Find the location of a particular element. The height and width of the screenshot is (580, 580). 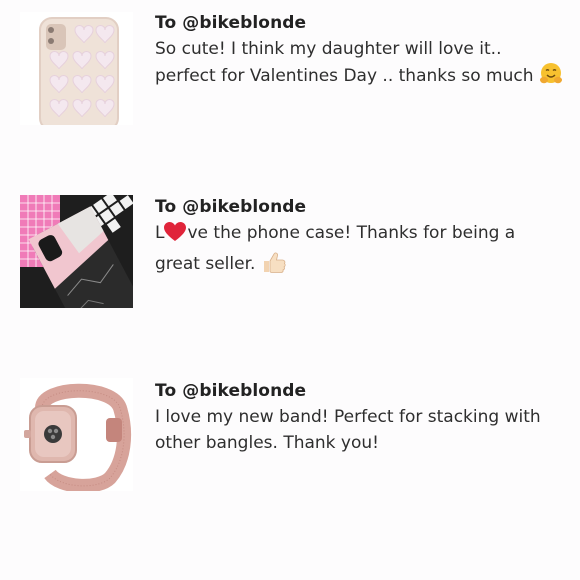

review-thumbnail-watch-band is located at coordinates (76, 434).